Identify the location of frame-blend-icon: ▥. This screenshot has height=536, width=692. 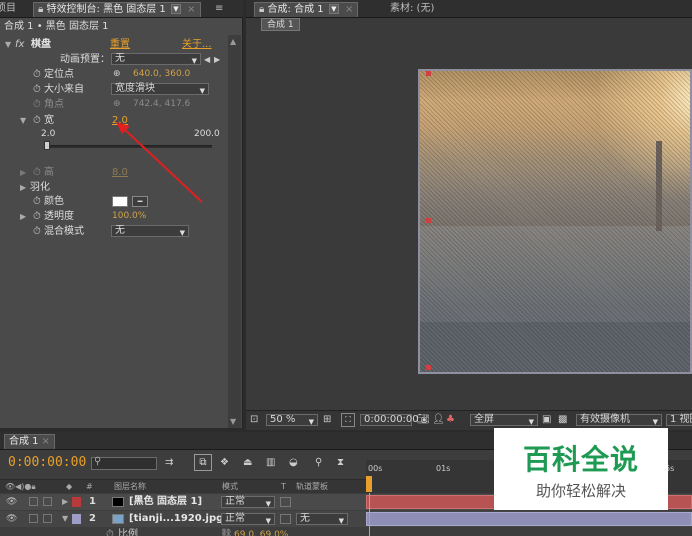
(270, 462).